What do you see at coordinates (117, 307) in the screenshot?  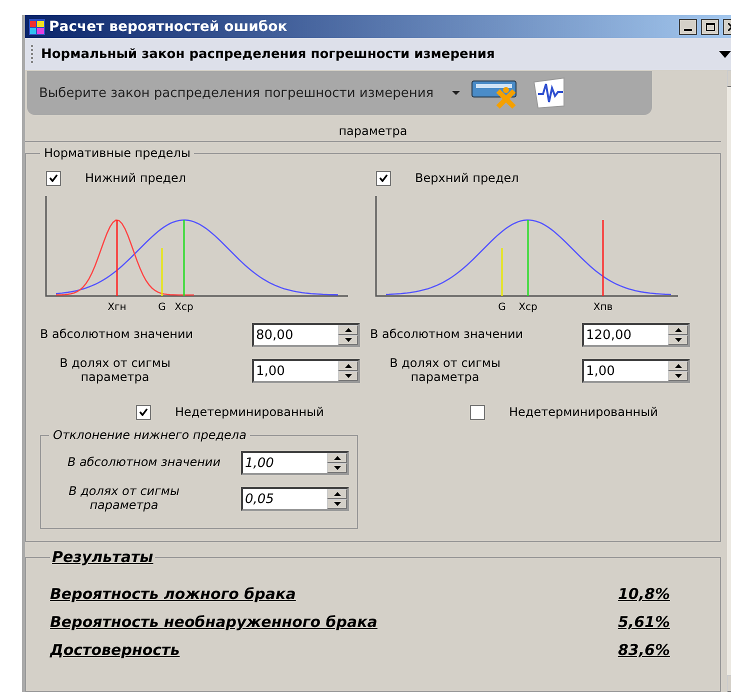 I see `axis-label: Xгн` at bounding box center [117, 307].